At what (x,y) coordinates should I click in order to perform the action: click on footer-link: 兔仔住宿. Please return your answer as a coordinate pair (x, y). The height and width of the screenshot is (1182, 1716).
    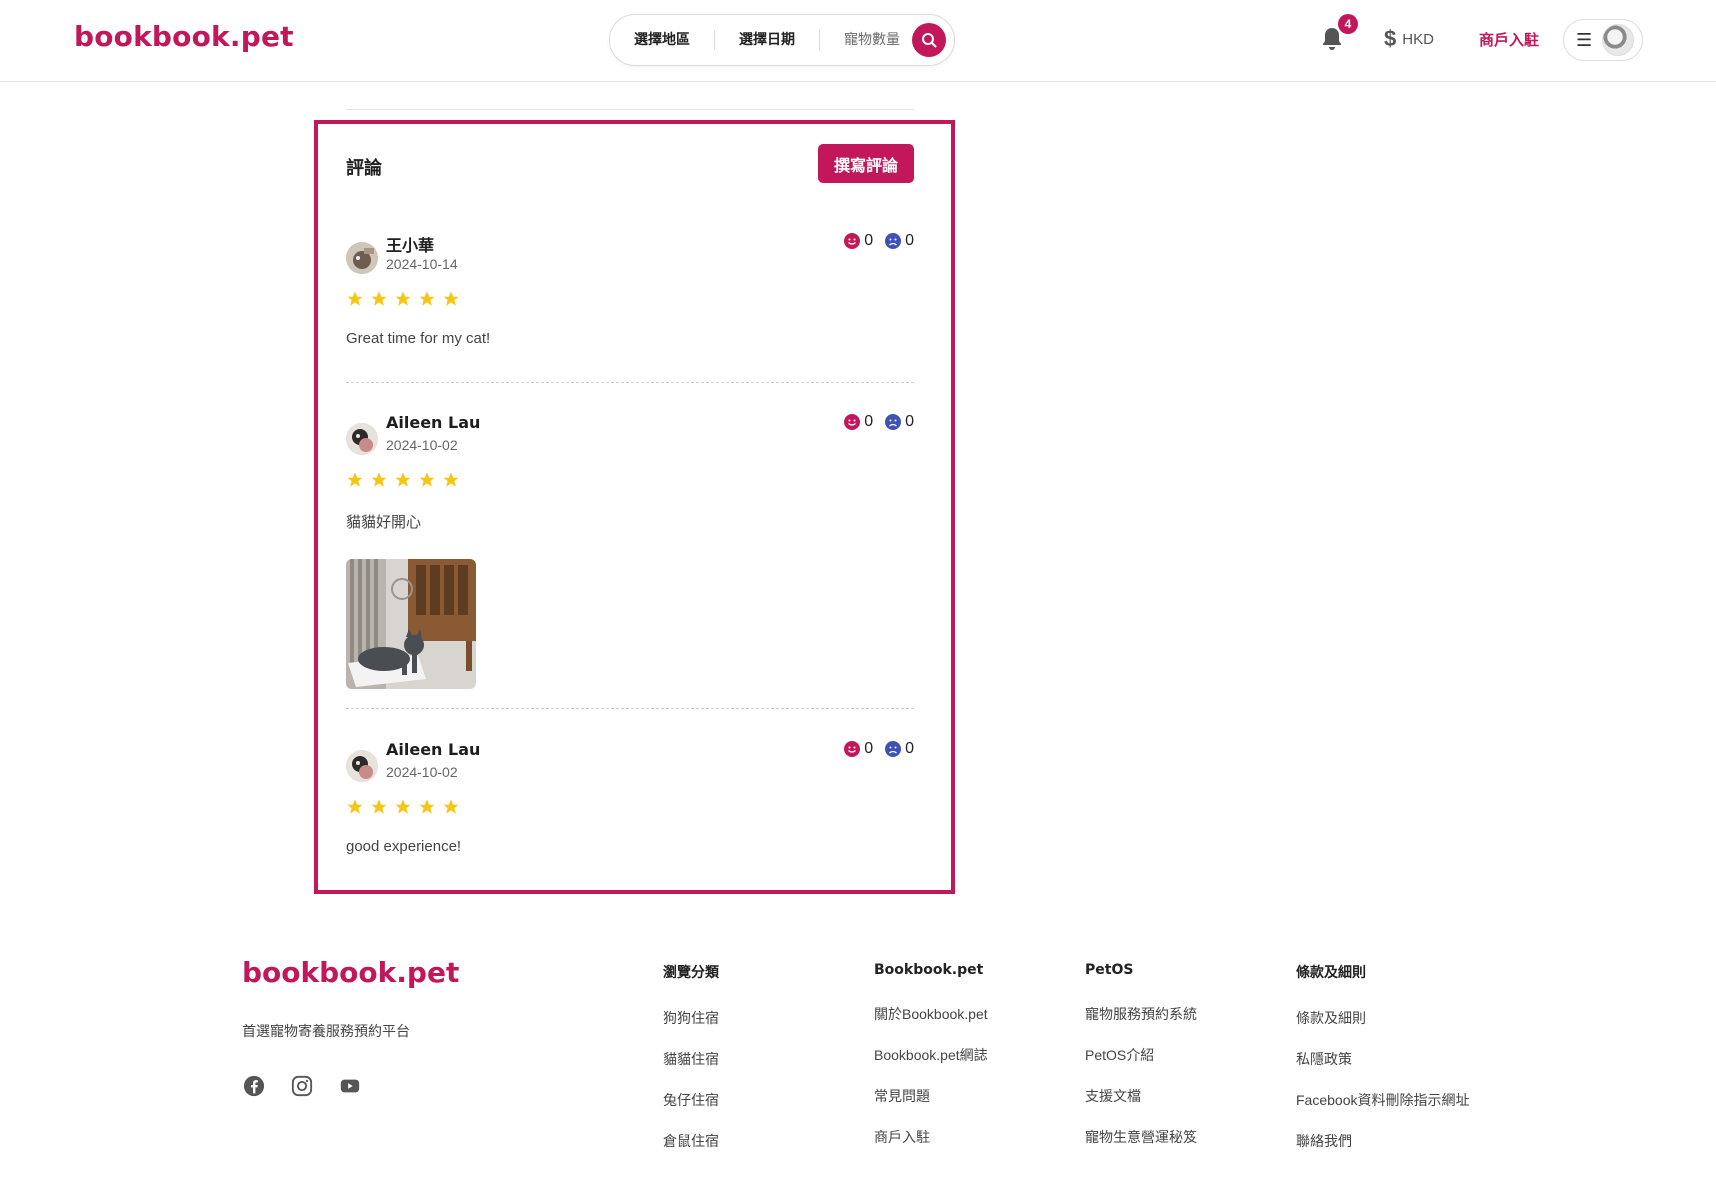
    Looking at the image, I should click on (691, 1110).